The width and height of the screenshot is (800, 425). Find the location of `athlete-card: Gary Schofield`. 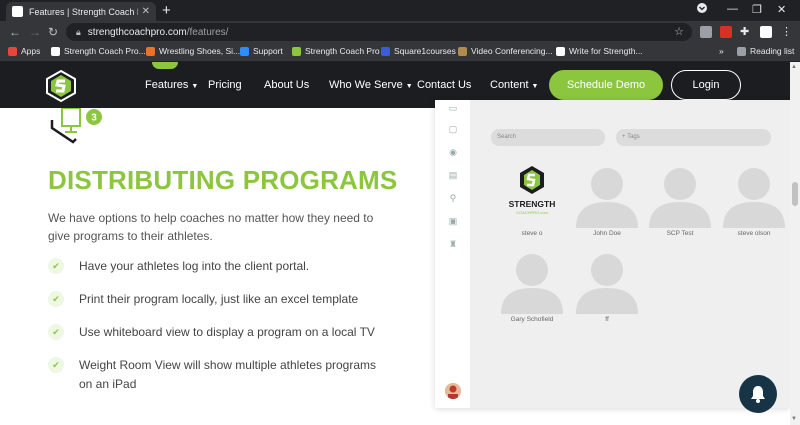

athlete-card: Gary Schofield is located at coordinates (532, 288).